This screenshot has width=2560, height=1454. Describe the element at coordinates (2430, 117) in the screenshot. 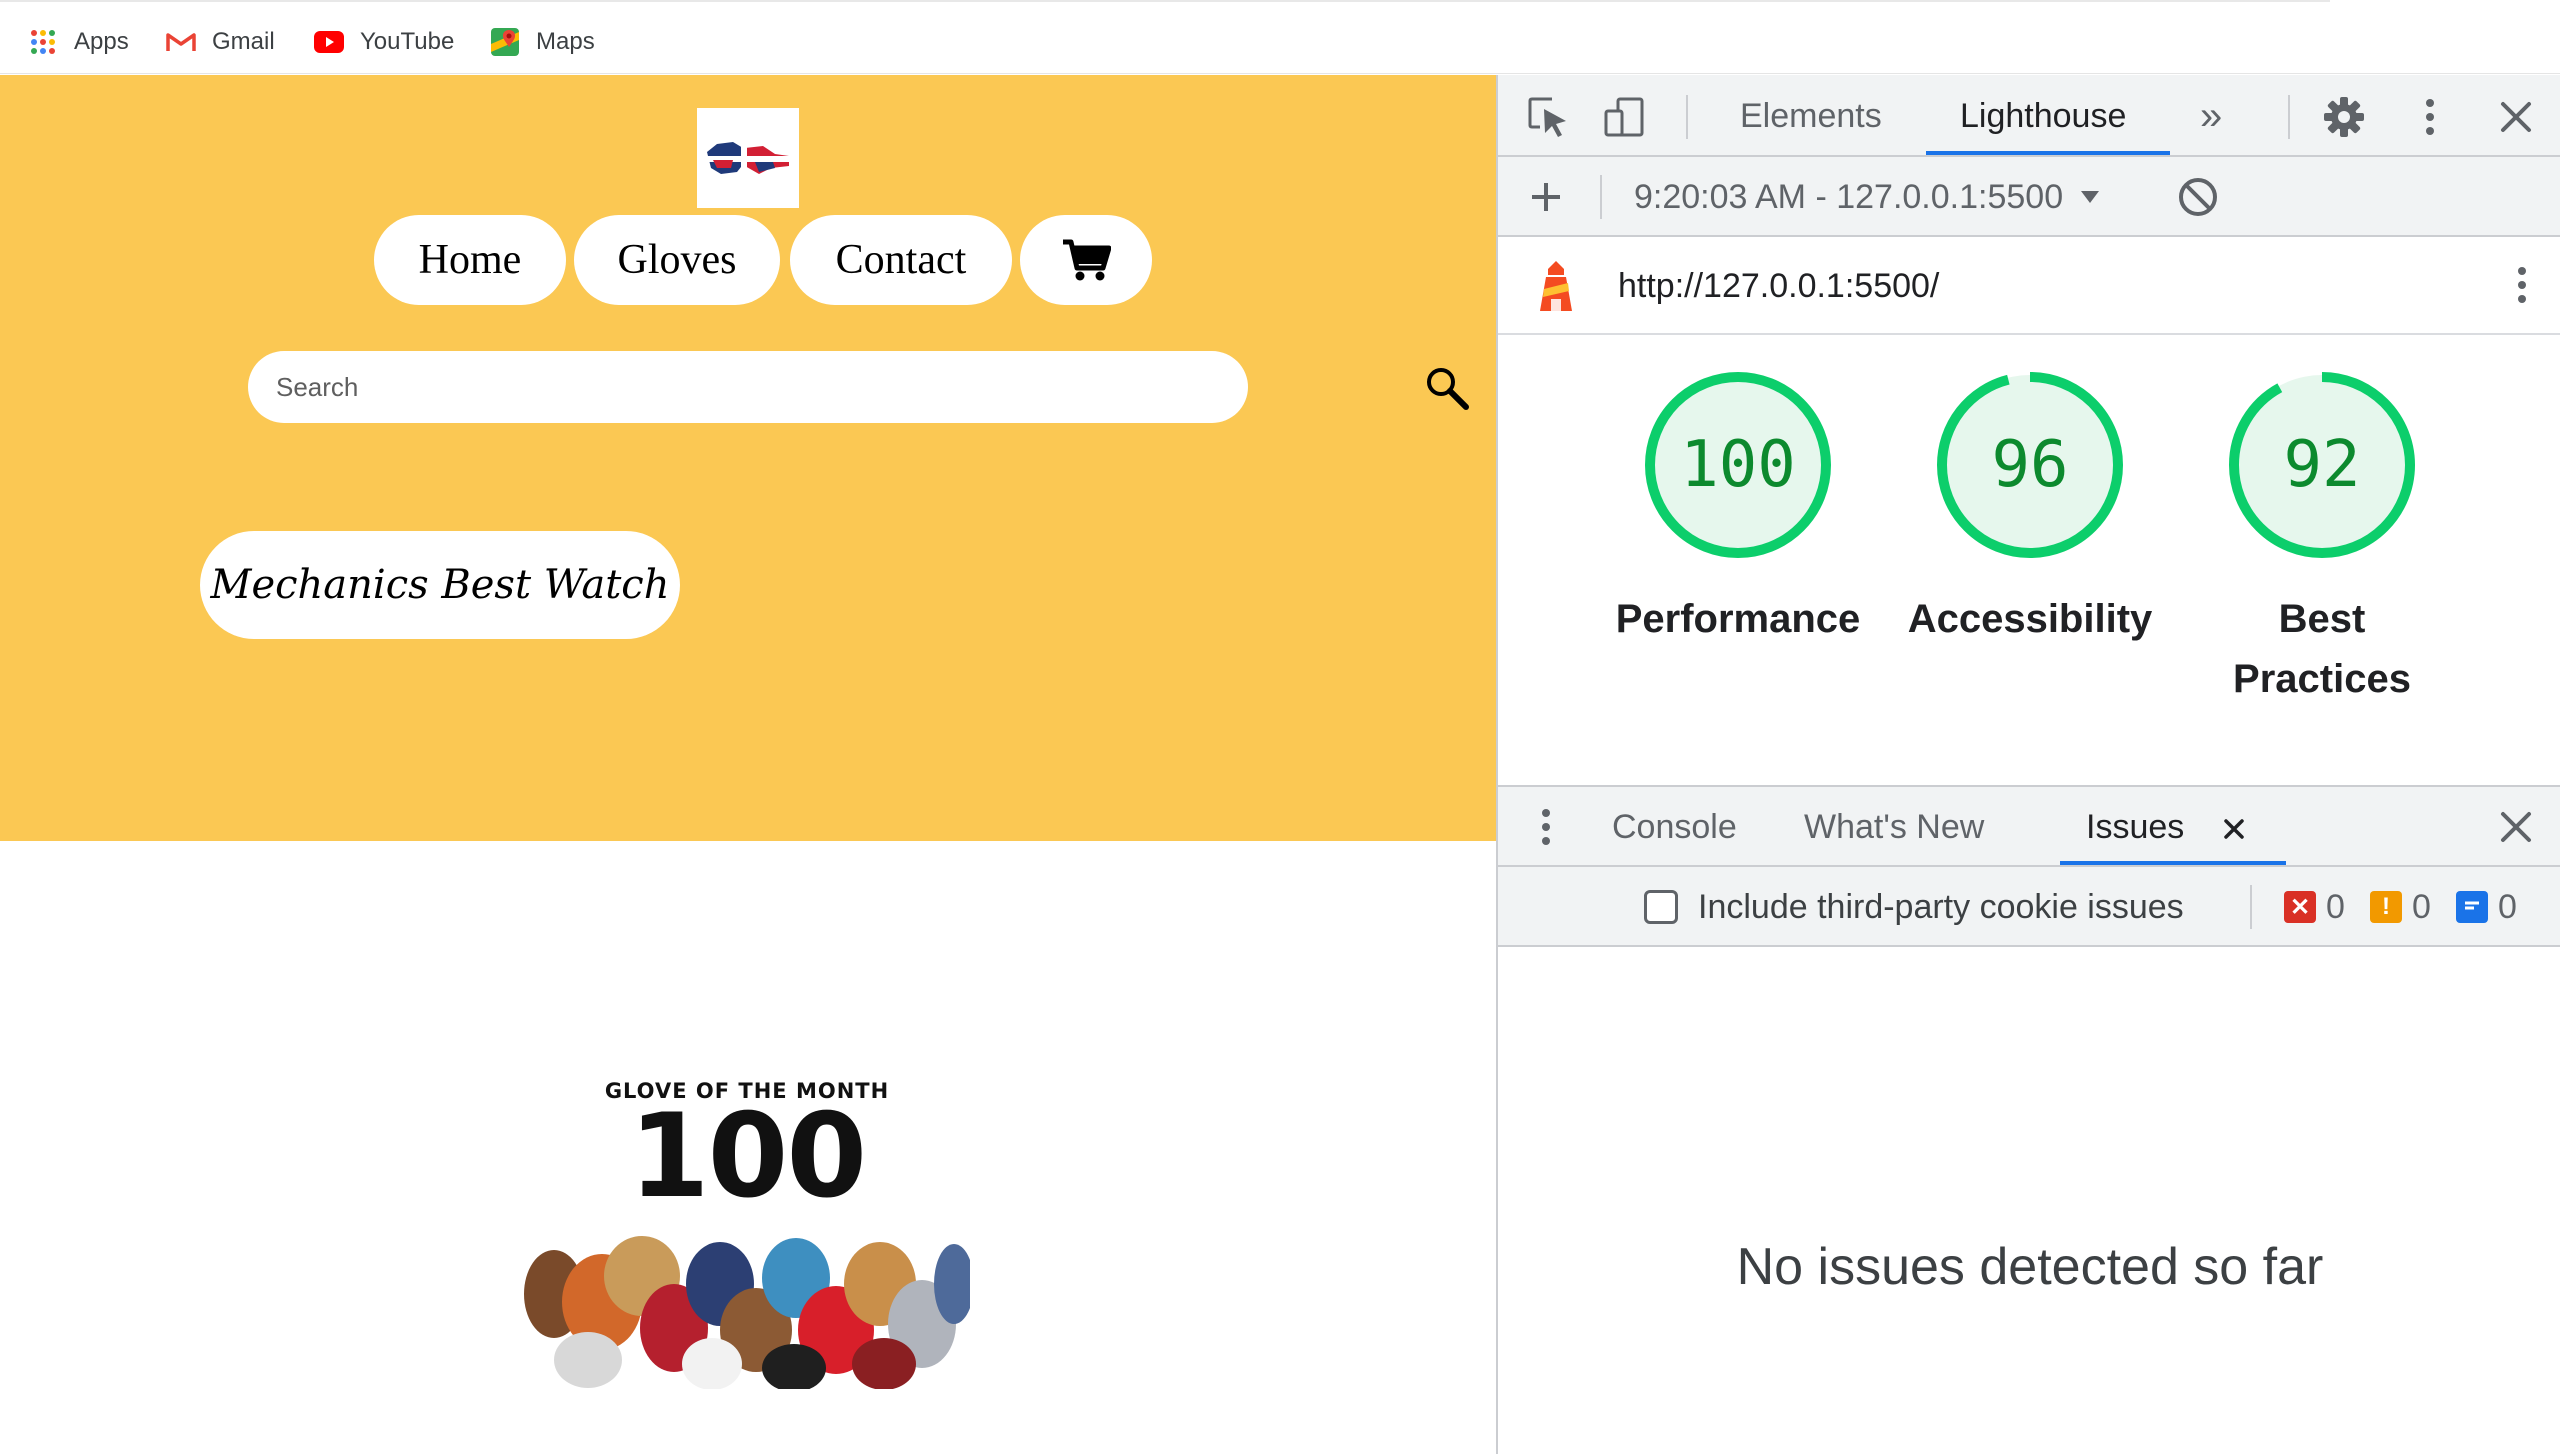

I see `more-options-kebab-icon` at that location.